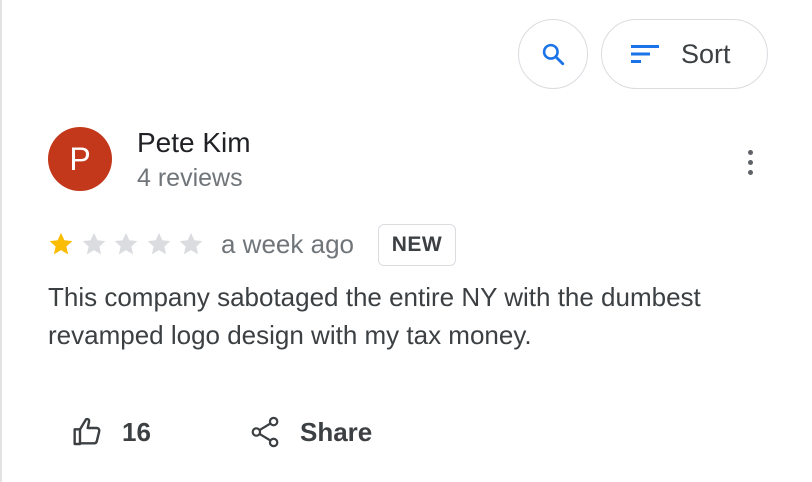  Describe the element at coordinates (287, 244) in the screenshot. I see `review-time: a week ago` at that location.